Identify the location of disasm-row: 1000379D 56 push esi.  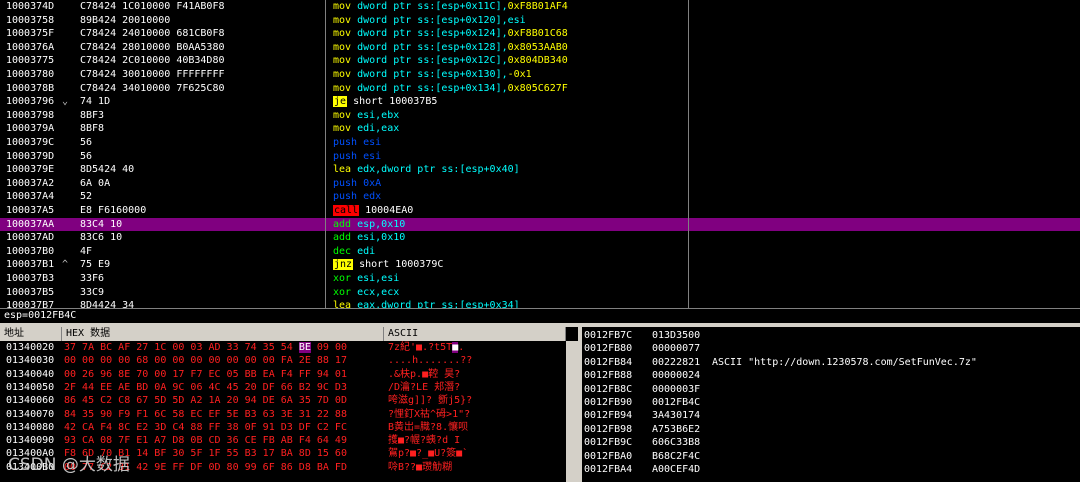
(540, 157).